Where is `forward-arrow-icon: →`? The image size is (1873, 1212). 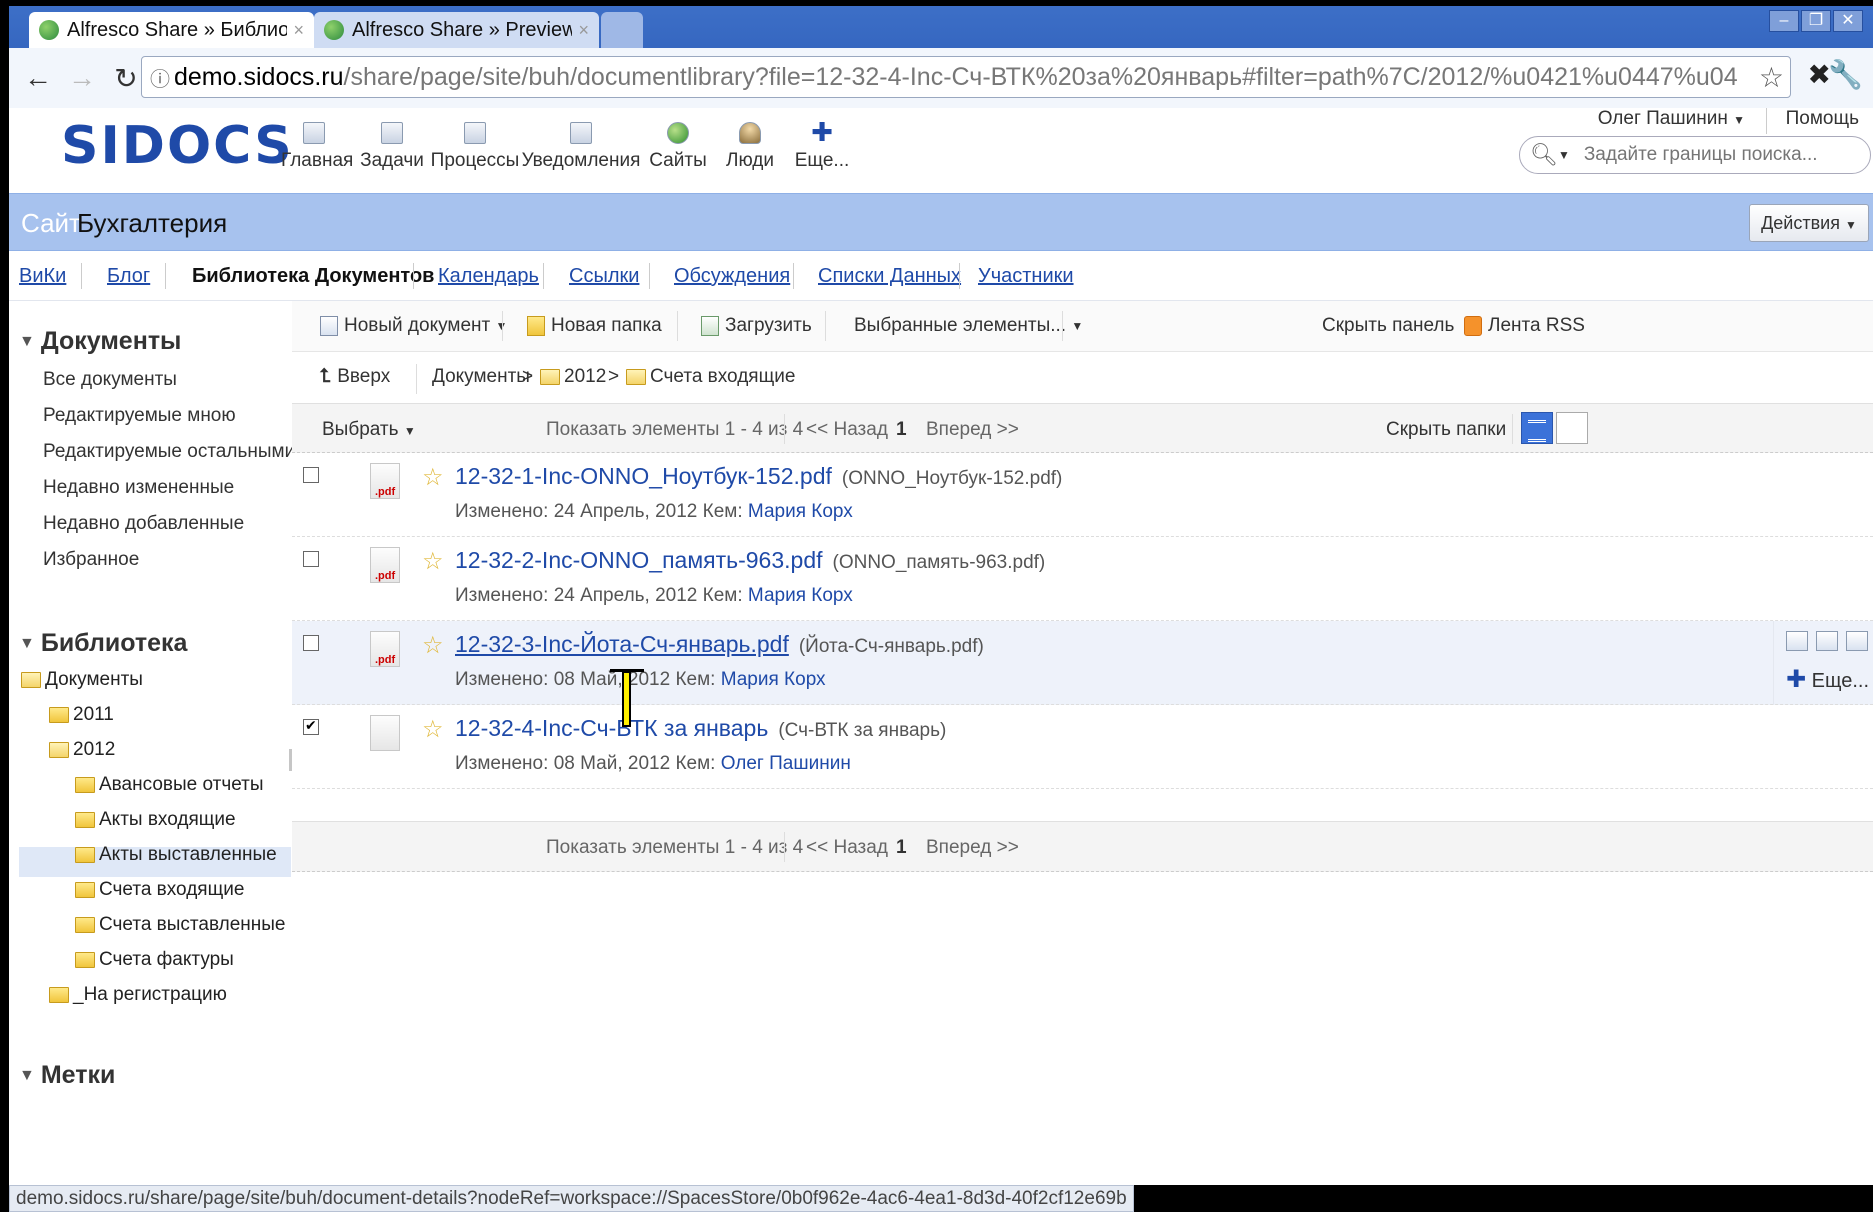
forward-arrow-icon: → is located at coordinates (82, 78).